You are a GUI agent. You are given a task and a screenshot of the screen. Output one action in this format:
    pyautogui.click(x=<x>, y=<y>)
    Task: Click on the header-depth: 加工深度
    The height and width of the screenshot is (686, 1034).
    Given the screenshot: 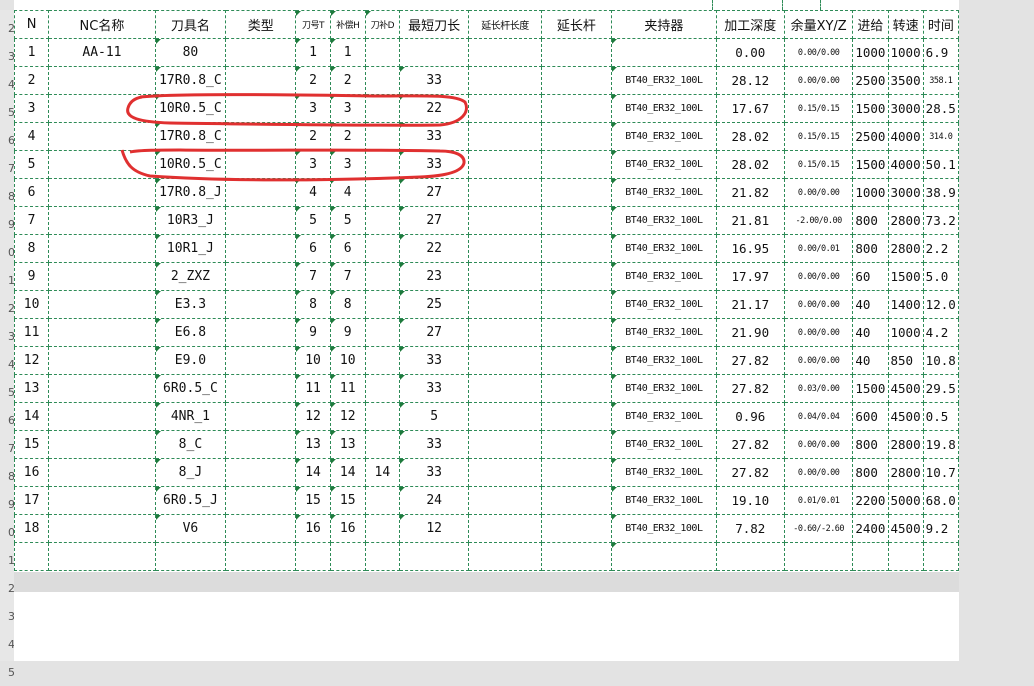 What is the action you would take?
    pyautogui.click(x=750, y=24)
    